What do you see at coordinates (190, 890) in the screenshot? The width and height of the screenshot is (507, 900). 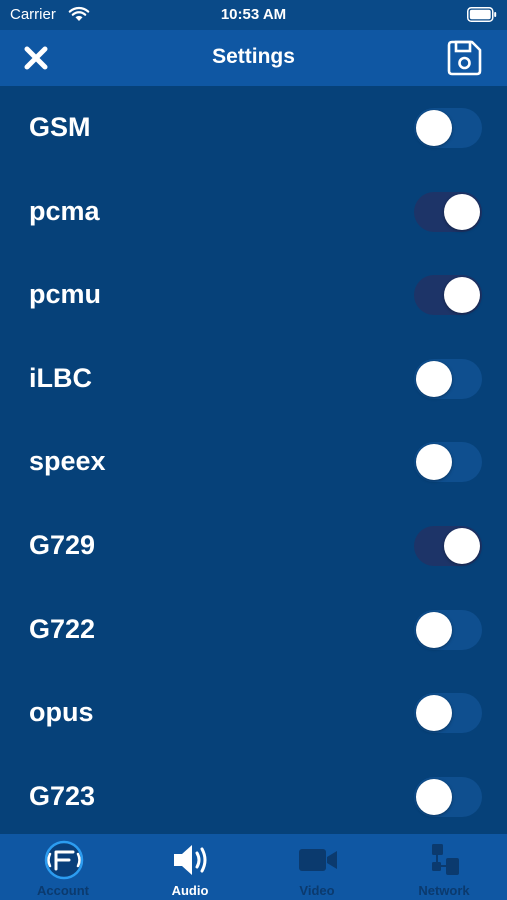 I see `tab-label: Audio` at bounding box center [190, 890].